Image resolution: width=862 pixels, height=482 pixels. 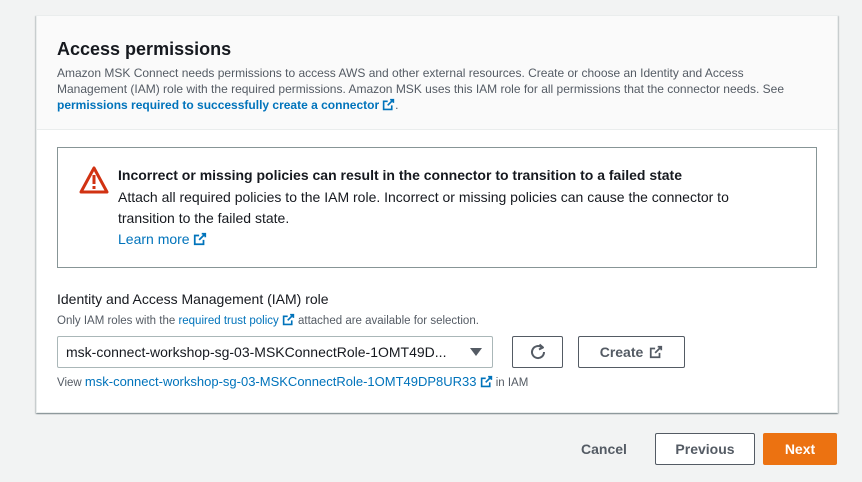 I want to click on warning-icon, so click(x=94, y=182).